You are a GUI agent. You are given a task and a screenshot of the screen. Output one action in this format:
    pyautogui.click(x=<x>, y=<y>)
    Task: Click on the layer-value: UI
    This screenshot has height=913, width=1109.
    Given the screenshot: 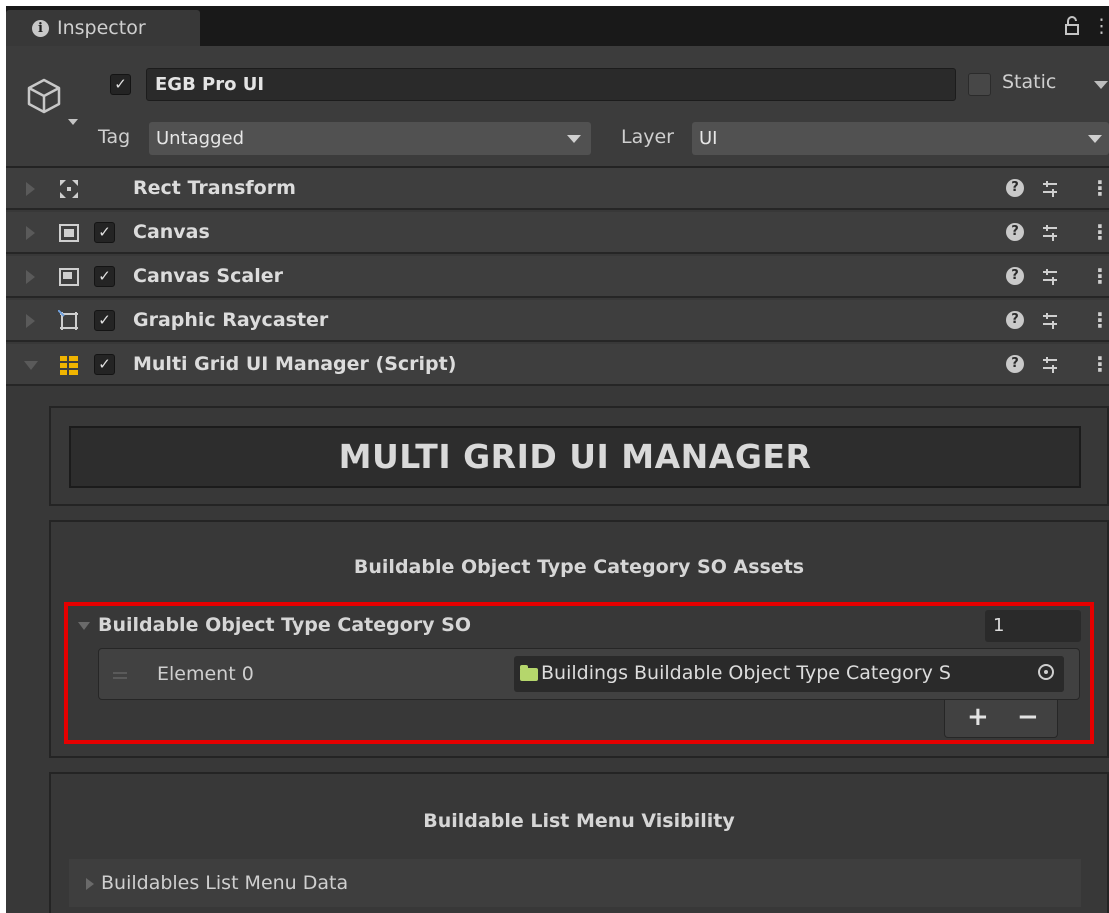 What is the action you would take?
    pyautogui.click(x=708, y=138)
    